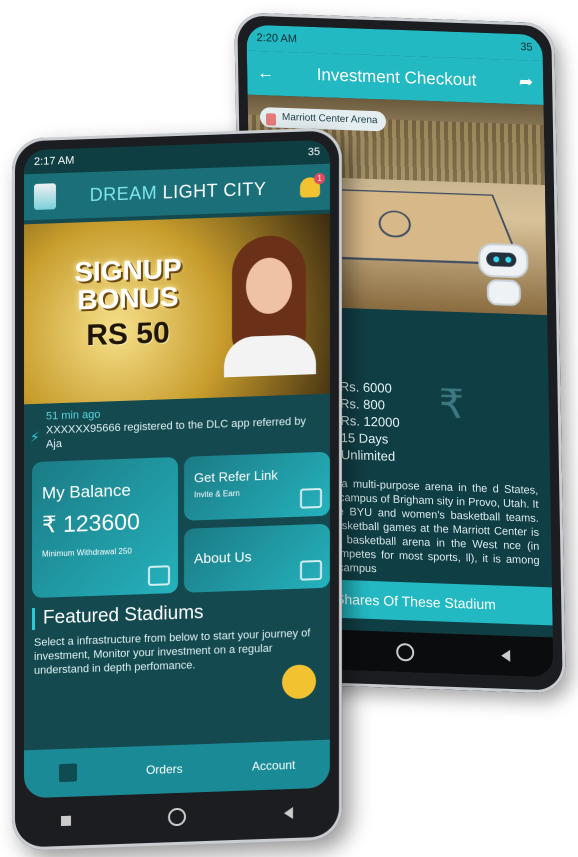  Describe the element at coordinates (270, 306) in the screenshot. I see `model-photo` at that location.